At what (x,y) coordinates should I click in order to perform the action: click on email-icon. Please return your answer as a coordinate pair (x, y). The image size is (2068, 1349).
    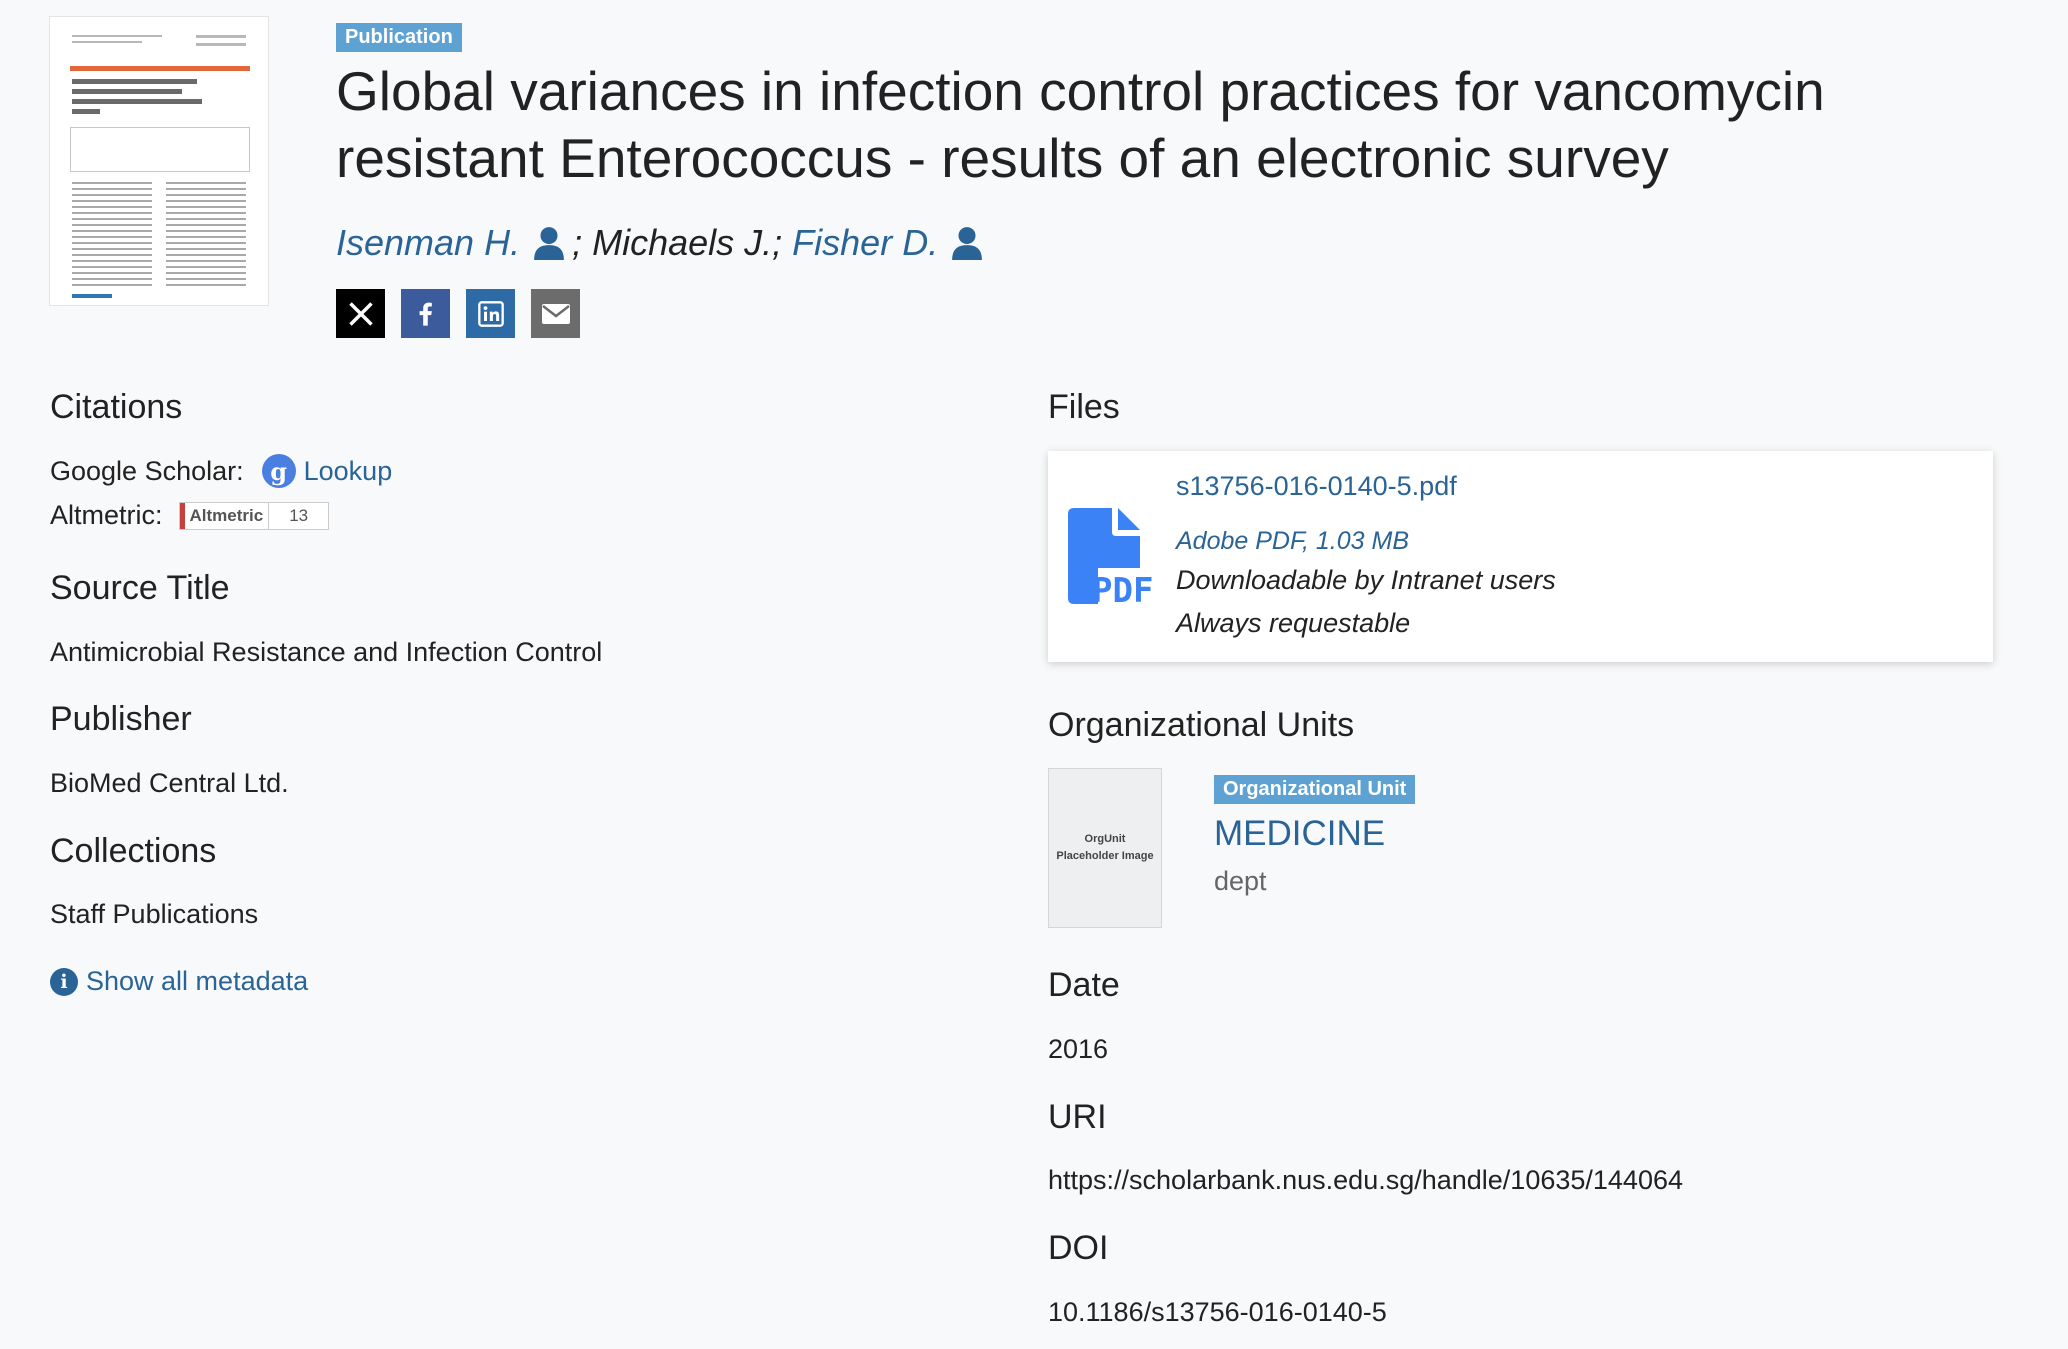
    Looking at the image, I should click on (555, 313).